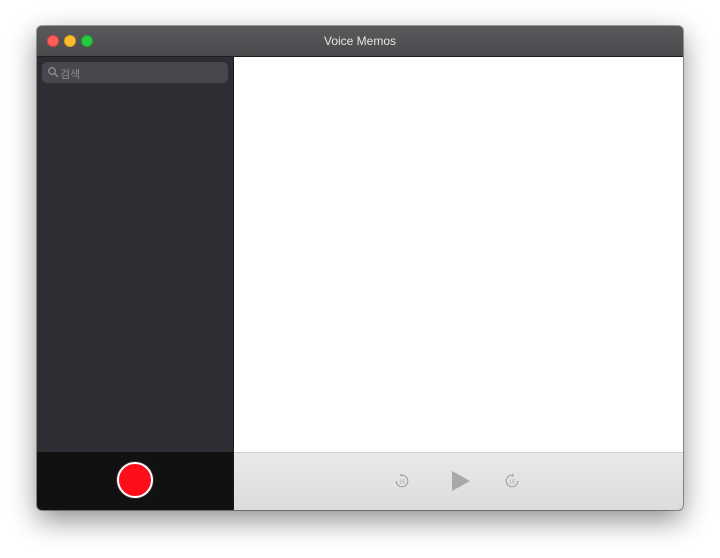 The height and width of the screenshot is (558, 720). I want to click on playback-controls: 15 15, so click(458, 481).